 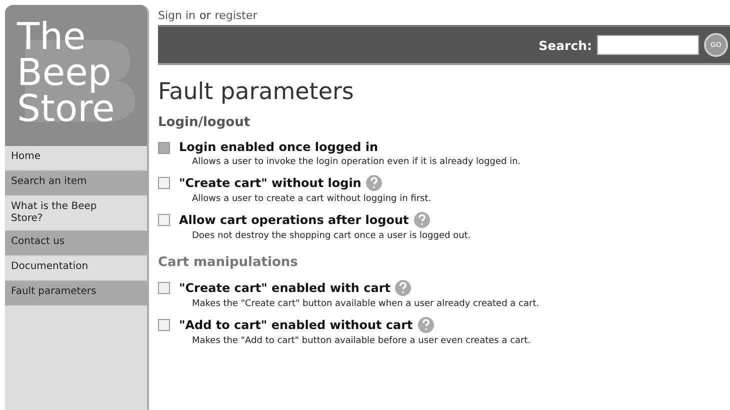 I want to click on option-description: Makes the "Add to cart" button available before a user even creates a cart., so click(x=361, y=341).